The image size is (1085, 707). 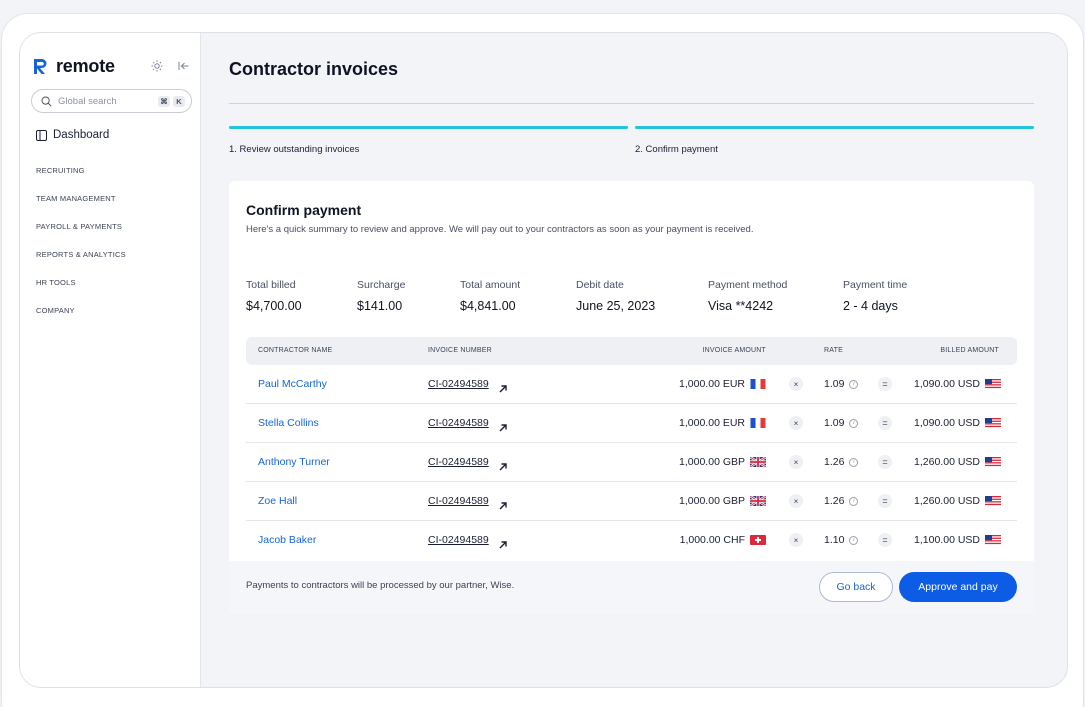 I want to click on contractor-name-link: Zoe Hall, so click(x=277, y=501).